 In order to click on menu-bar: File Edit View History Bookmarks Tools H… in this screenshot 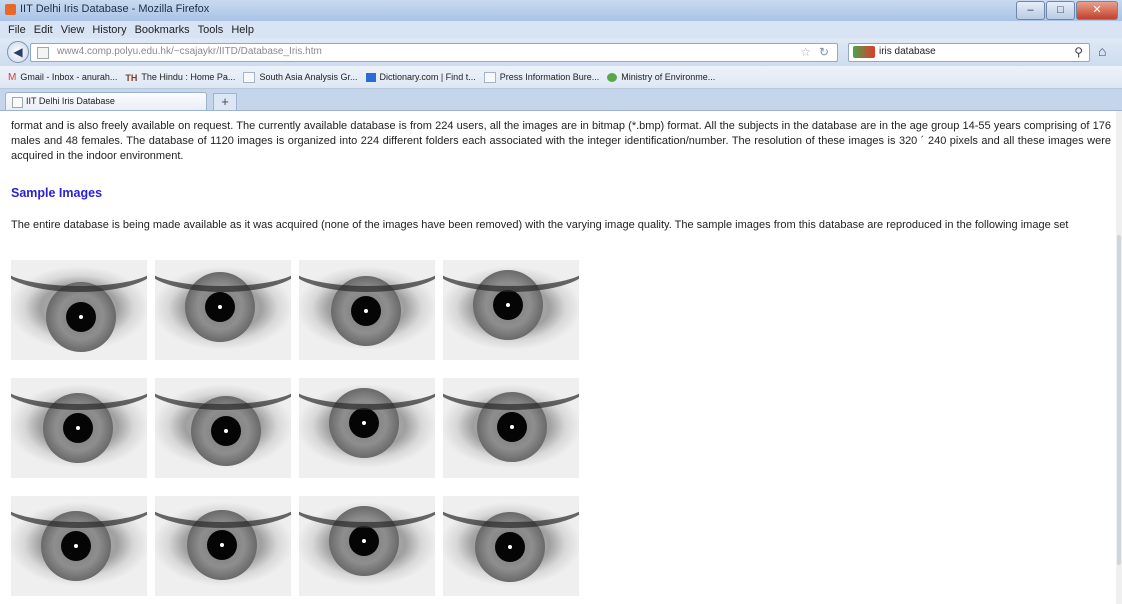, I will do `click(561, 29)`.